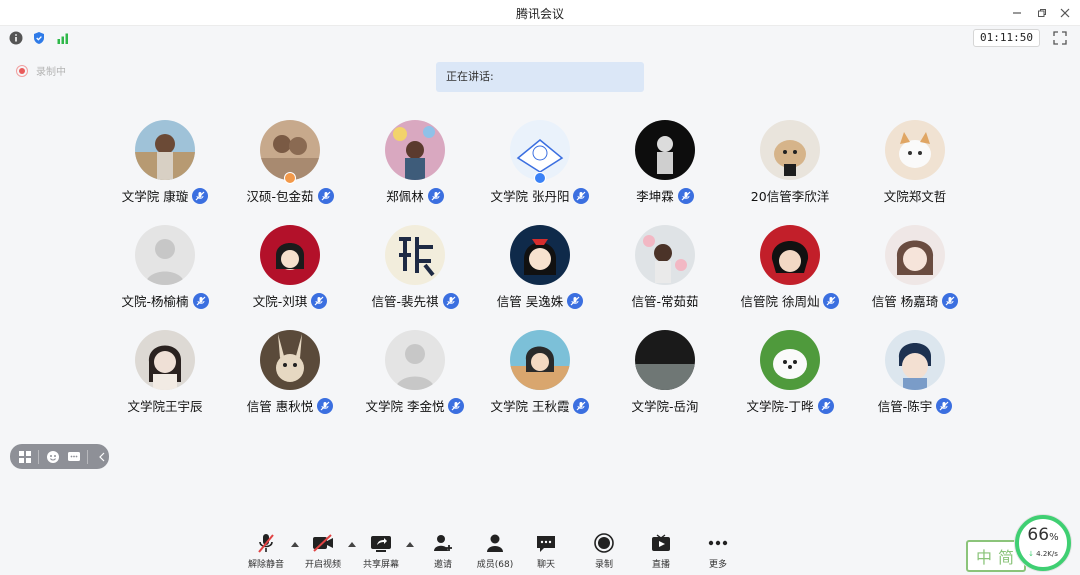 The width and height of the screenshot is (1080, 575). Describe the element at coordinates (443, 543) in the screenshot. I see `add-user-icon` at that location.